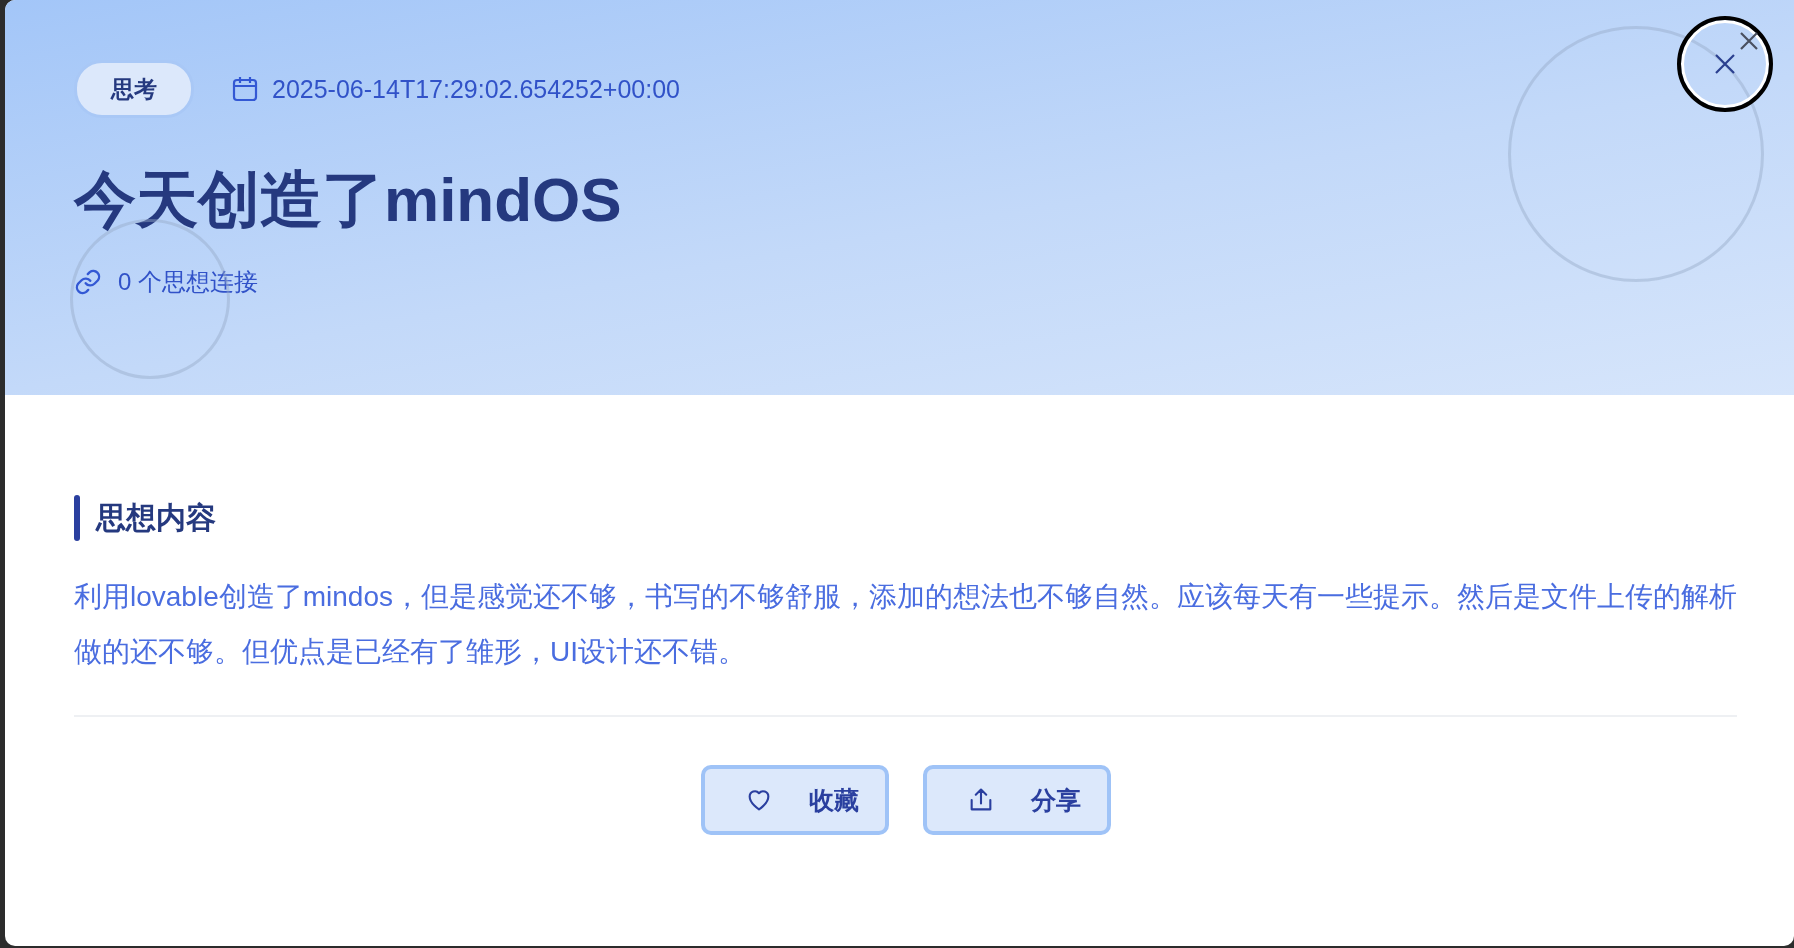 This screenshot has height=948, width=1794. What do you see at coordinates (794, 800) in the screenshot?
I see `action-button: 收藏` at bounding box center [794, 800].